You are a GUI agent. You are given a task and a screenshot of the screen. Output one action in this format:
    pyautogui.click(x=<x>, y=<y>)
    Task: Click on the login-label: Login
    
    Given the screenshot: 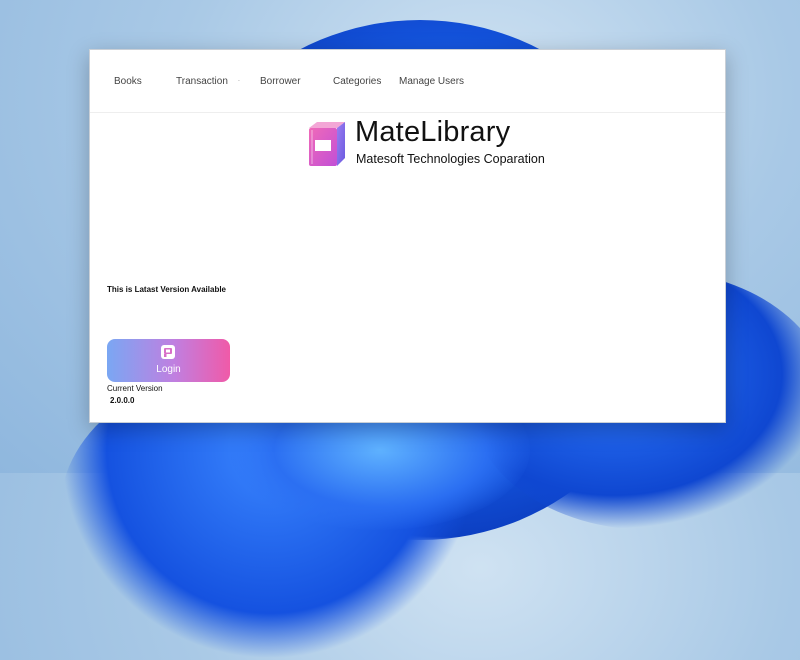 What is the action you would take?
    pyautogui.click(x=168, y=369)
    